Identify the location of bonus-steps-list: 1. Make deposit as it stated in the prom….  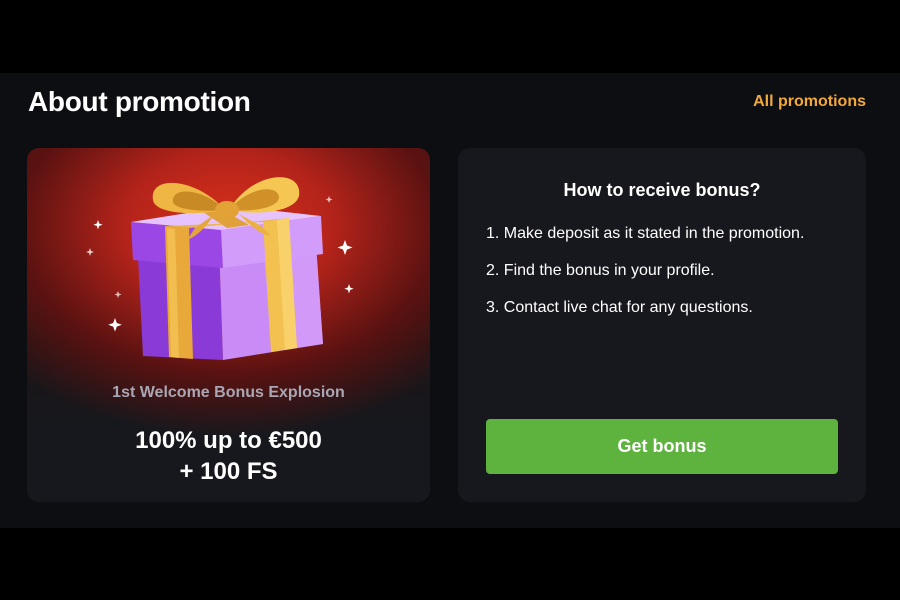
(645, 279).